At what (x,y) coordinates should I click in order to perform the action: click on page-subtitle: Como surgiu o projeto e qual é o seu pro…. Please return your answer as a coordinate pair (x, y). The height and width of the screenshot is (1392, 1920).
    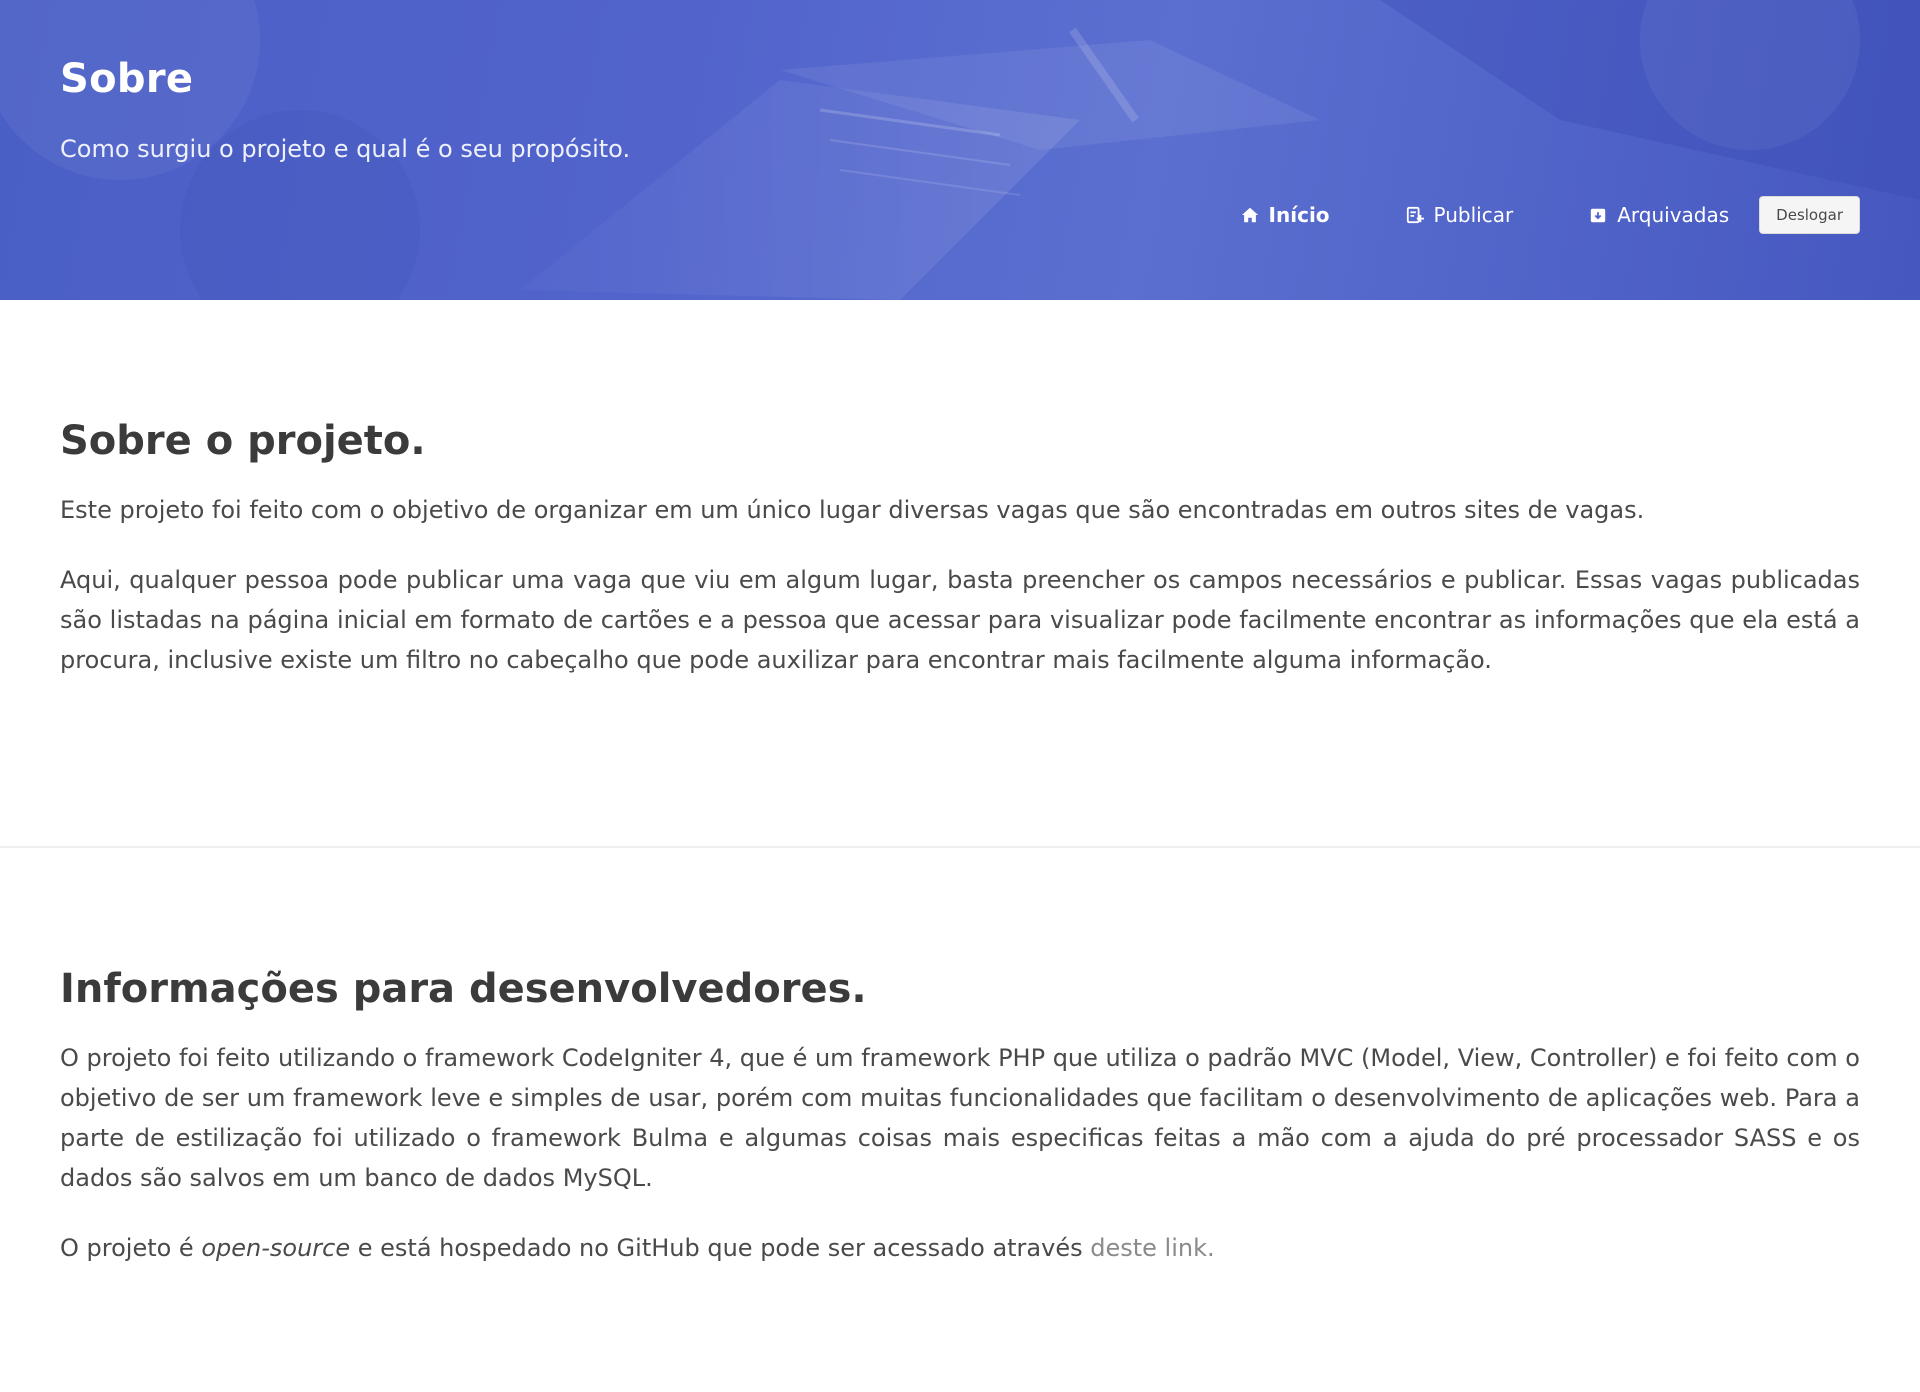
    Looking at the image, I should click on (345, 149).